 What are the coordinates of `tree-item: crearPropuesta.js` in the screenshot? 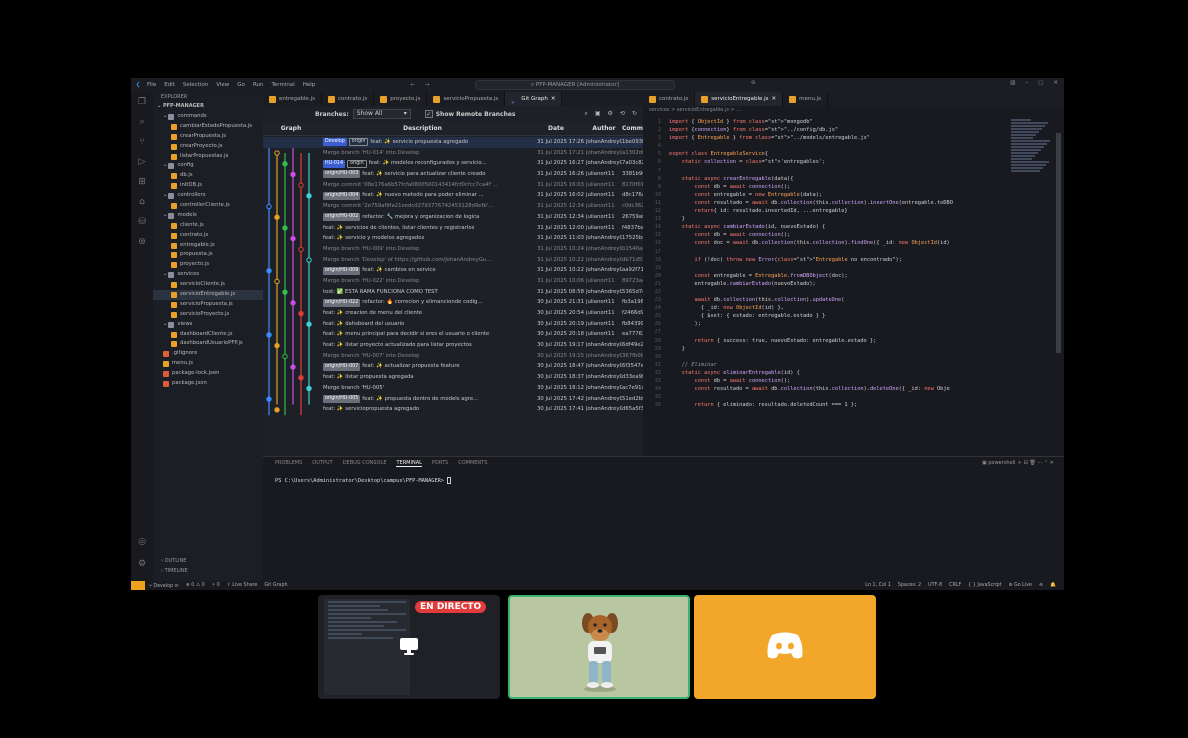 It's located at (208, 137).